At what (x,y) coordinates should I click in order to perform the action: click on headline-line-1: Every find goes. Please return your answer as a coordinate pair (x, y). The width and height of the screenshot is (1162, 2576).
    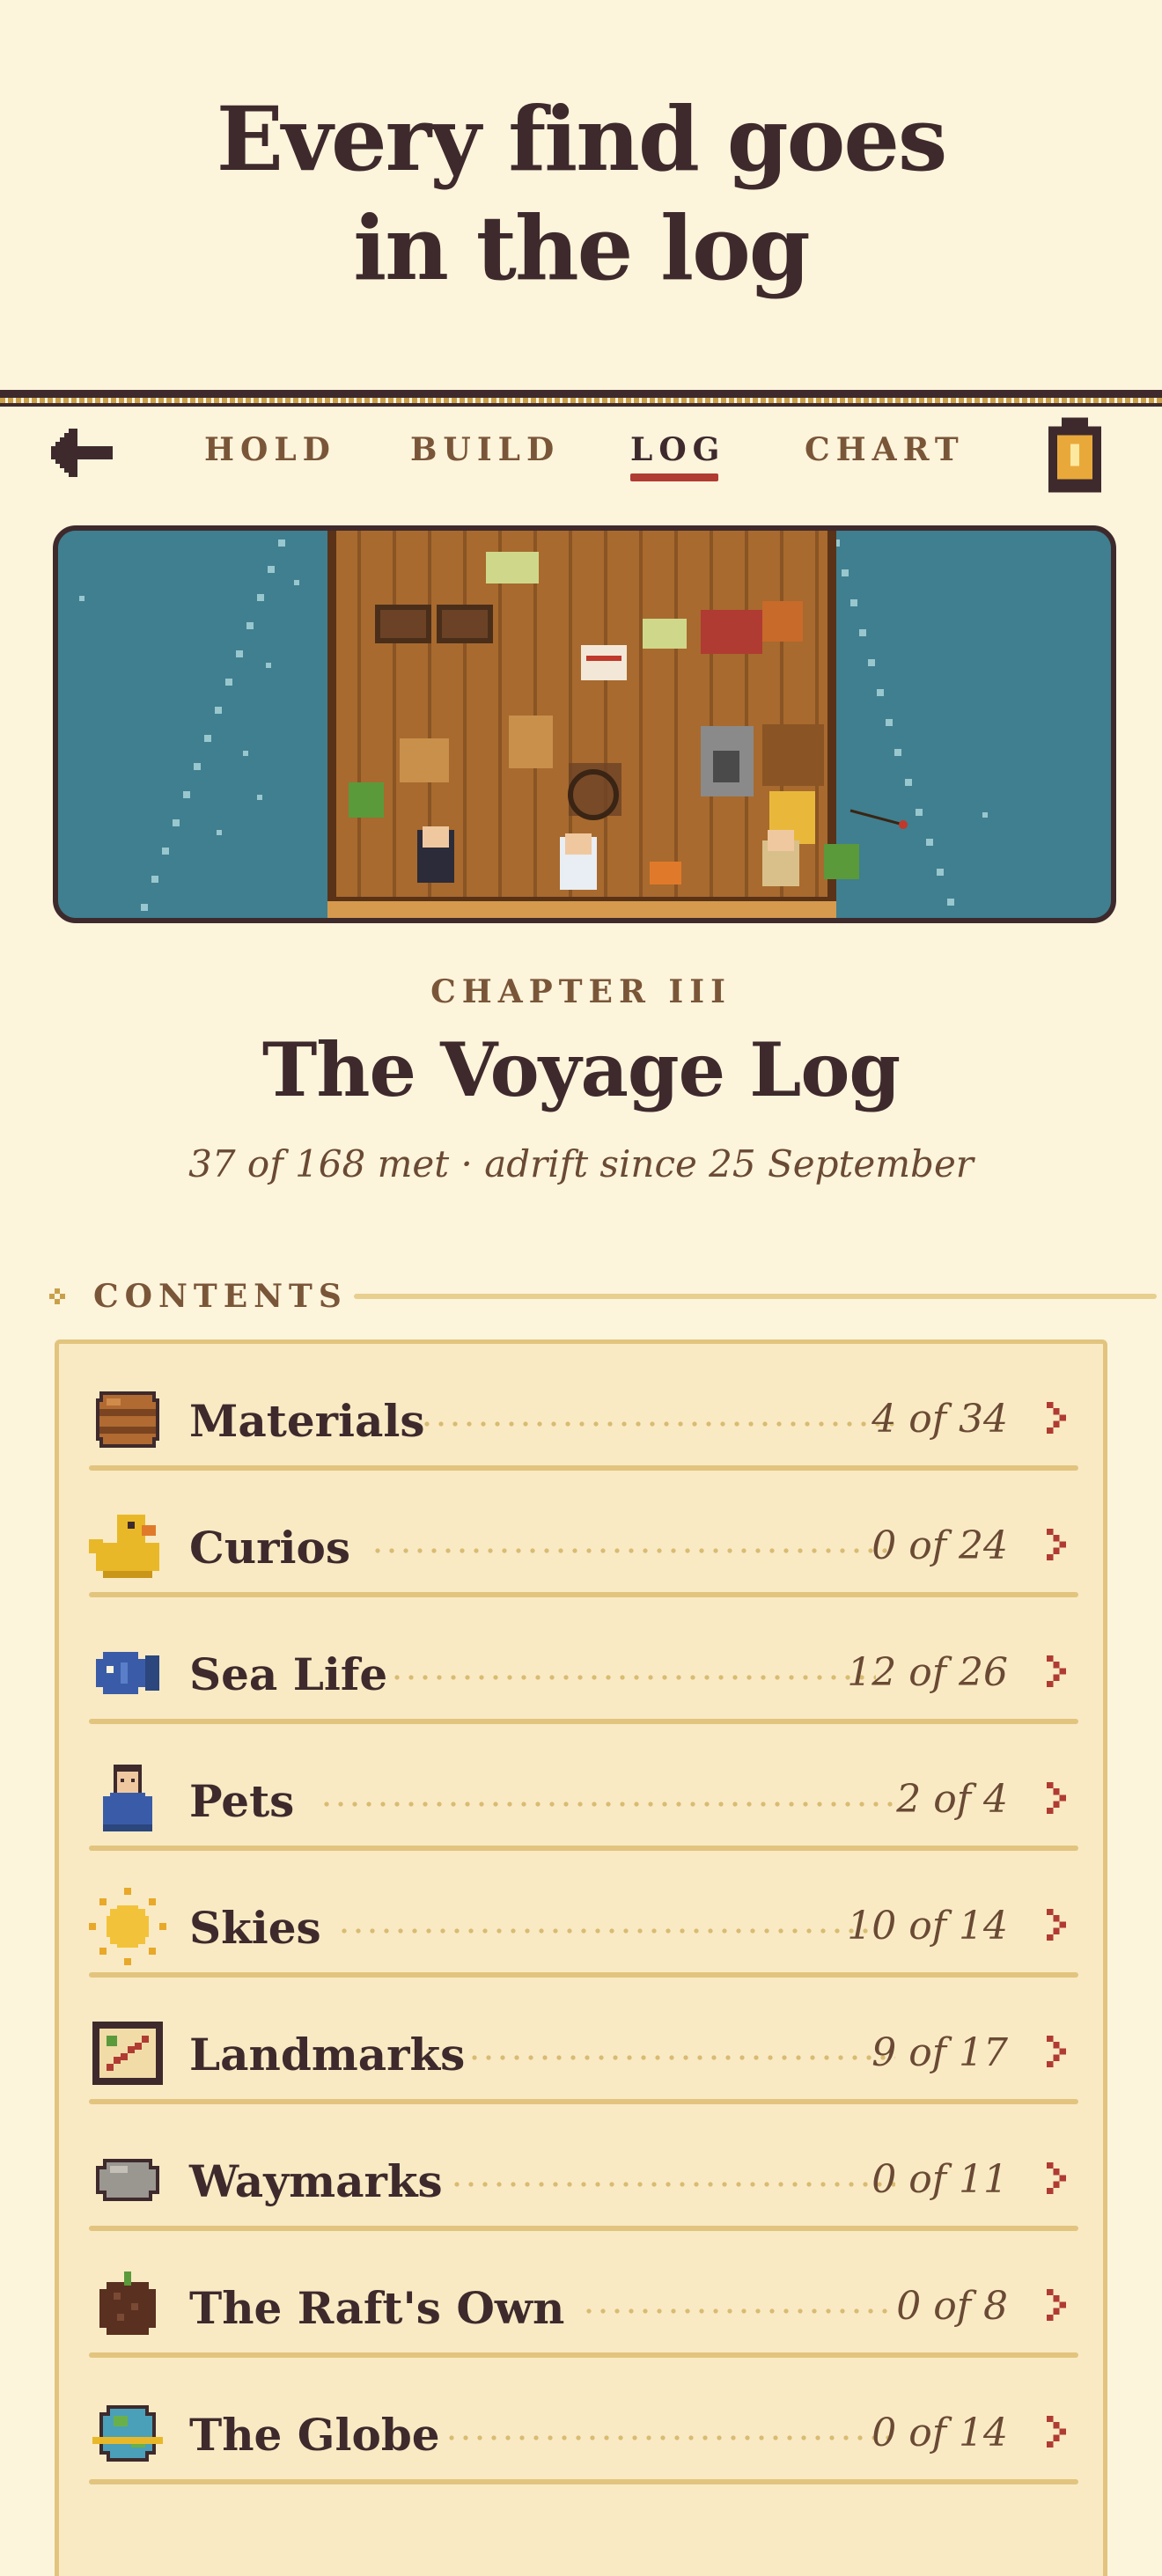
    Looking at the image, I should click on (582, 139).